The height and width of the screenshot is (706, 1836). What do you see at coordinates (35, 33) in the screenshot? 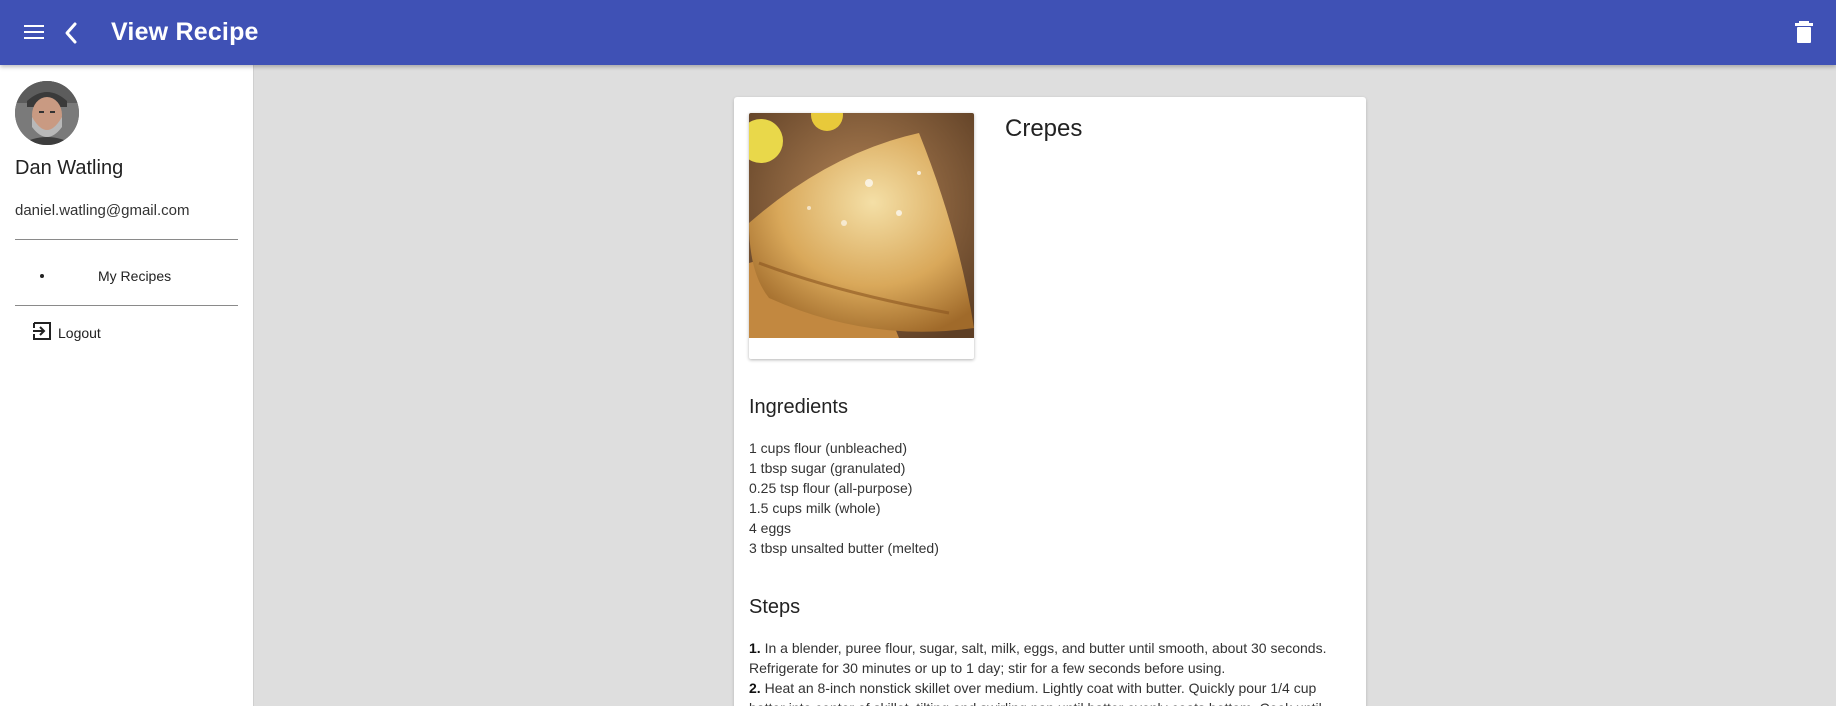
I see `menu-icon` at bounding box center [35, 33].